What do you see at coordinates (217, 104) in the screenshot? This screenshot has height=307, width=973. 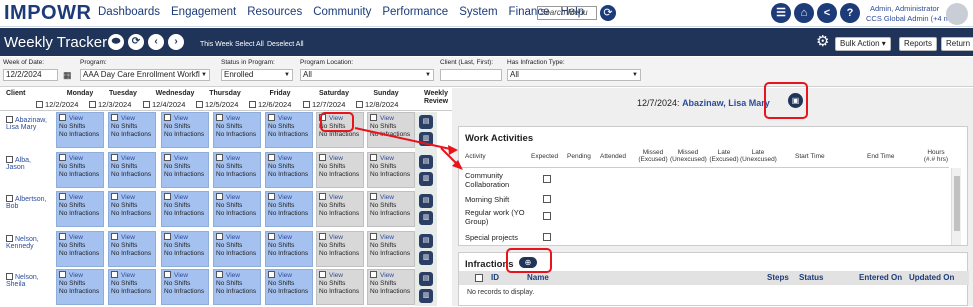 I see `day-date-3: 12/5/2024` at bounding box center [217, 104].